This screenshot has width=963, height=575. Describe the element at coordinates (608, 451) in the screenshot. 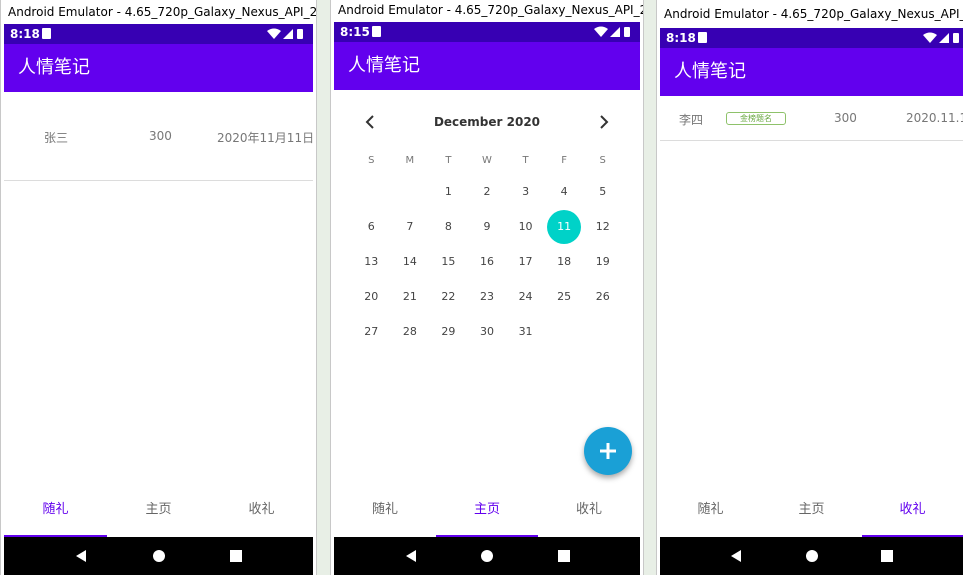

I see `add-button` at that location.